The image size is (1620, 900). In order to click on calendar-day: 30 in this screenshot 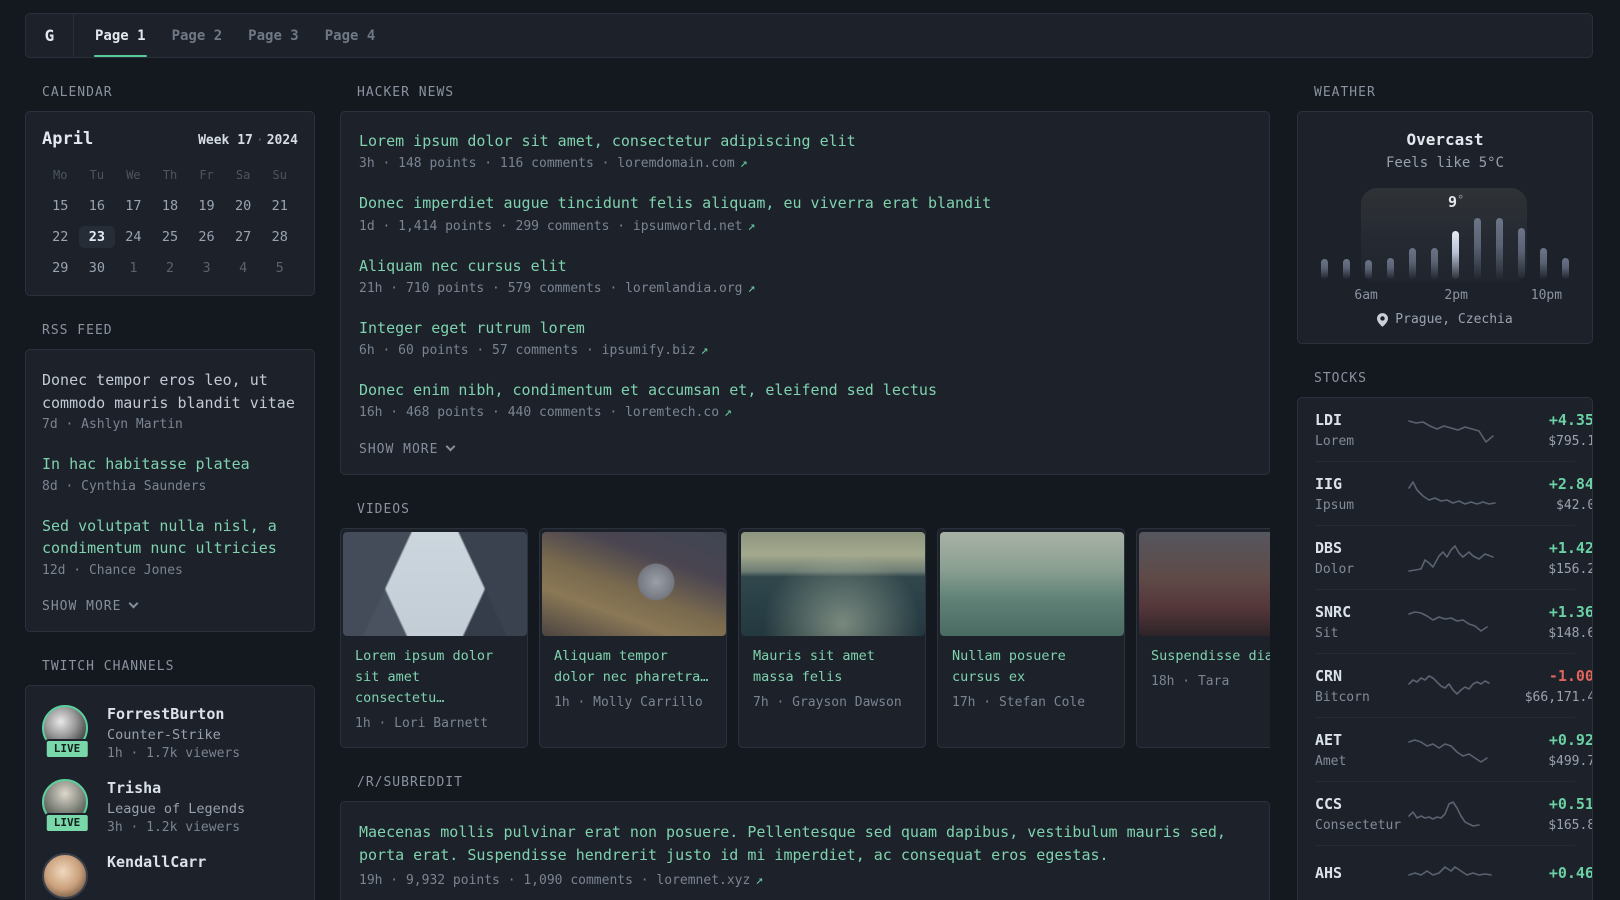, I will do `click(96, 268)`.